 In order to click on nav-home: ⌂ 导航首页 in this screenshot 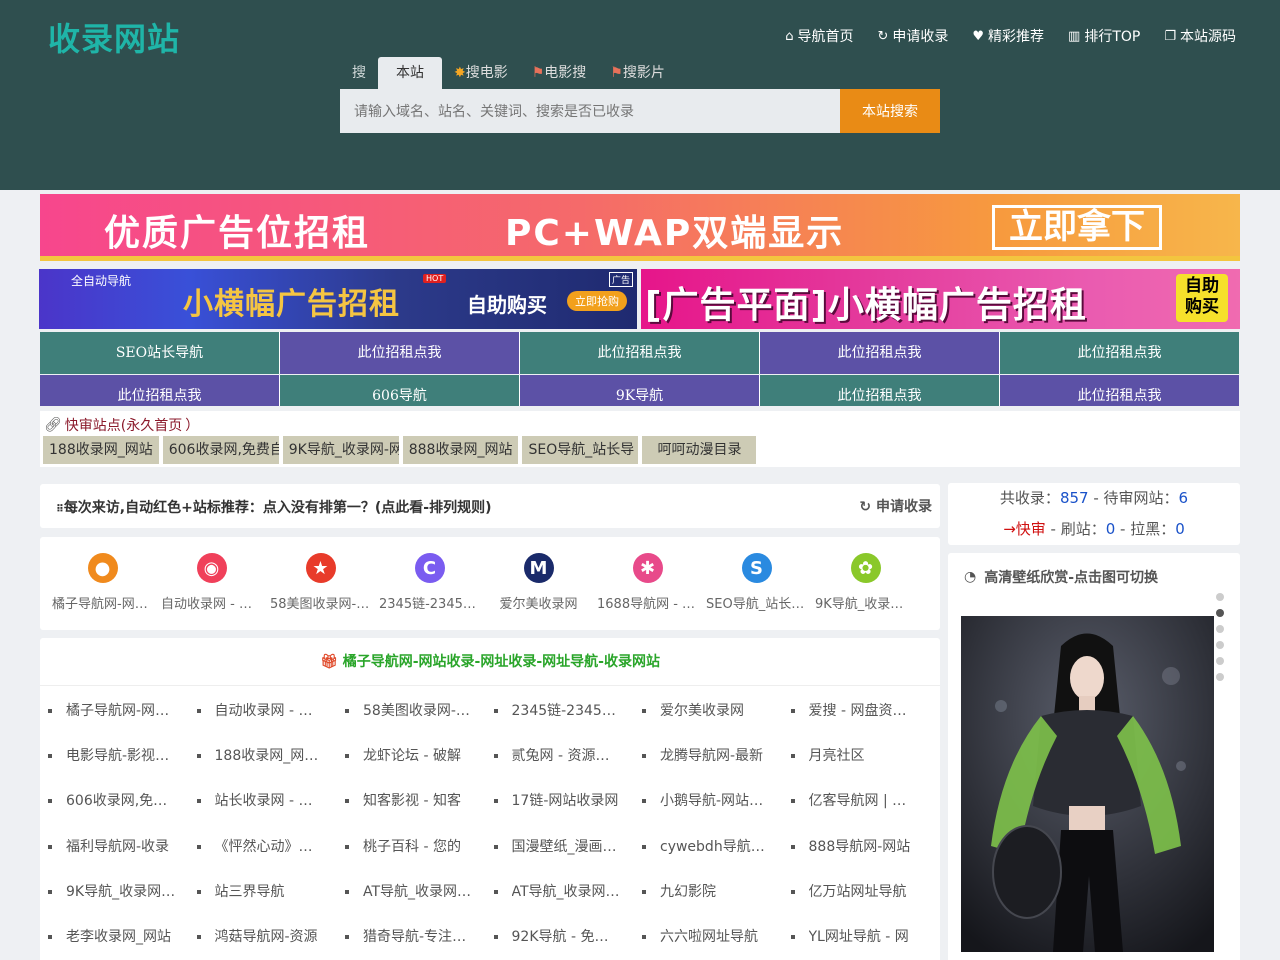, I will do `click(819, 36)`.